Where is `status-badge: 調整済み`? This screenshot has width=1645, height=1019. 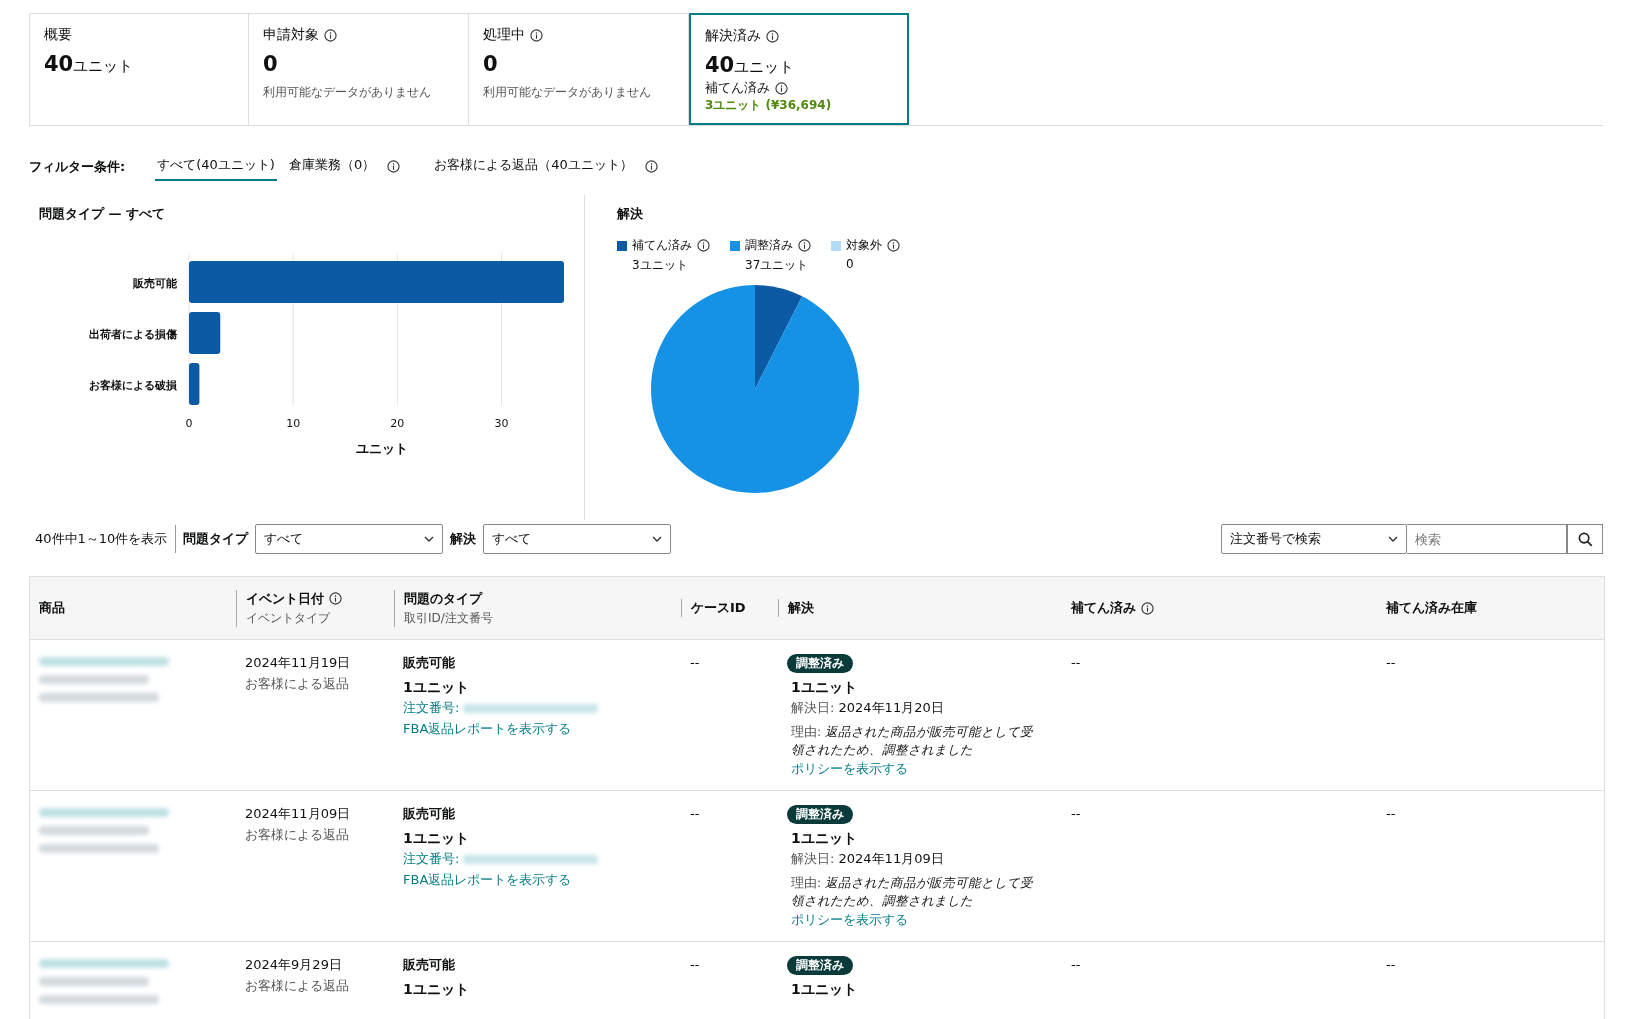
status-badge: 調整済み is located at coordinates (820, 814).